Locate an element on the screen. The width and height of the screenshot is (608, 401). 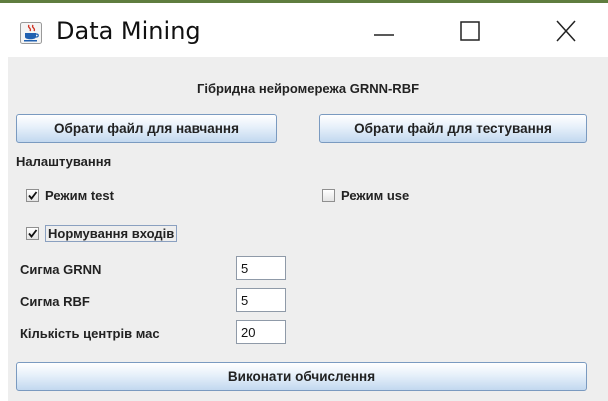
settings-label: Налаштування is located at coordinates (64, 161).